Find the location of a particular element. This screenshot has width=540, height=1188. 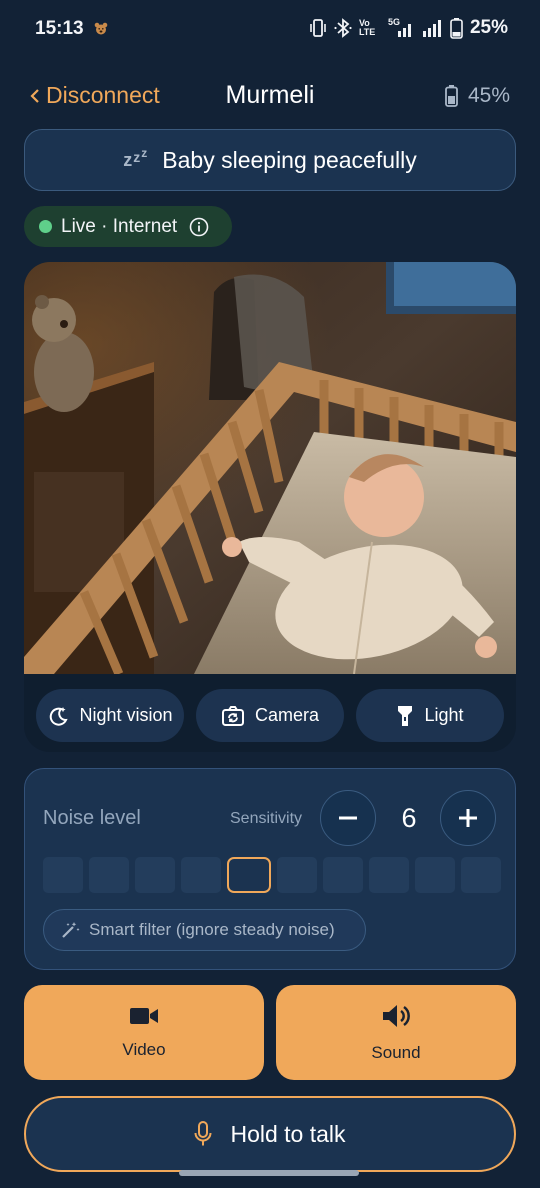

camera-label: Camera is located at coordinates (287, 715).